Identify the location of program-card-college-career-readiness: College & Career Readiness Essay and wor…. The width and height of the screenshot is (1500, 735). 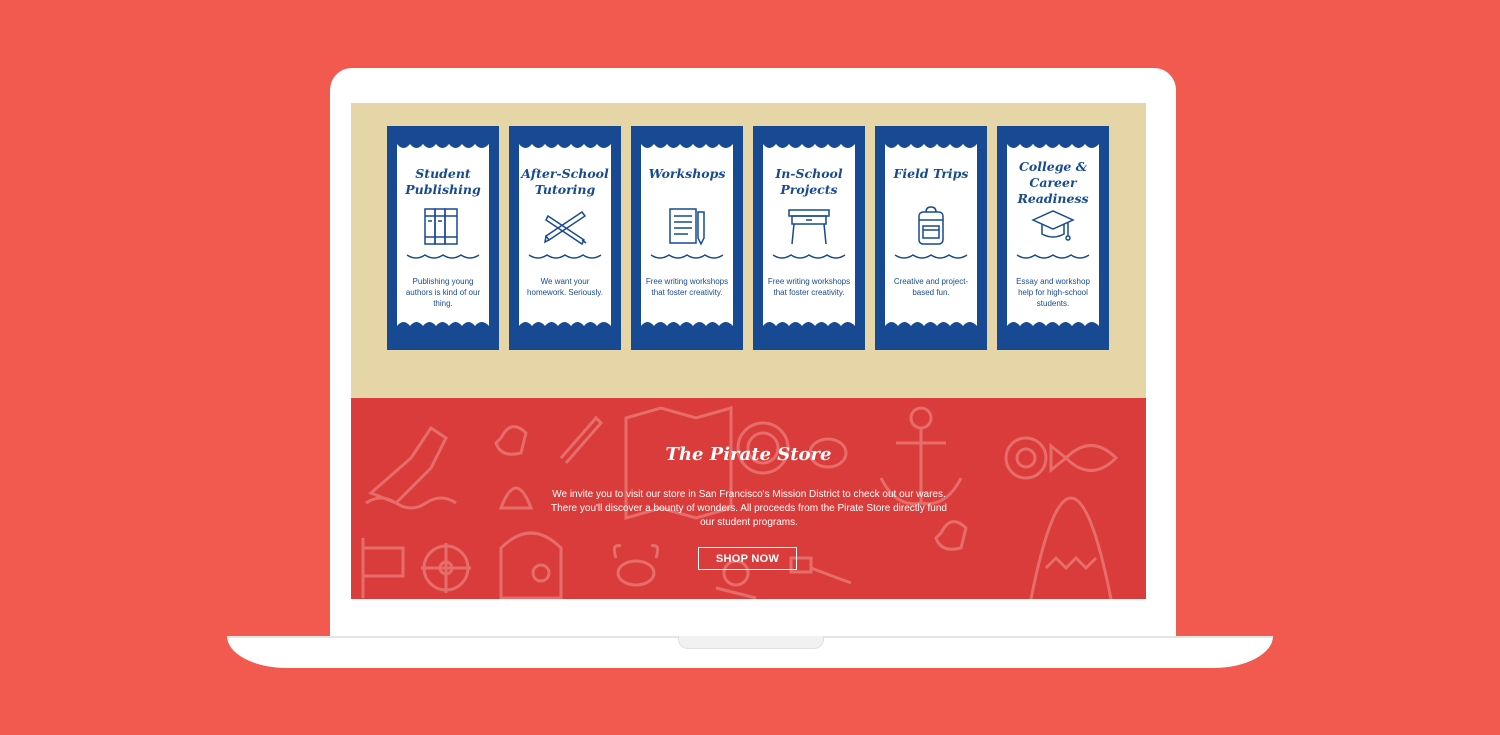
(1053, 238).